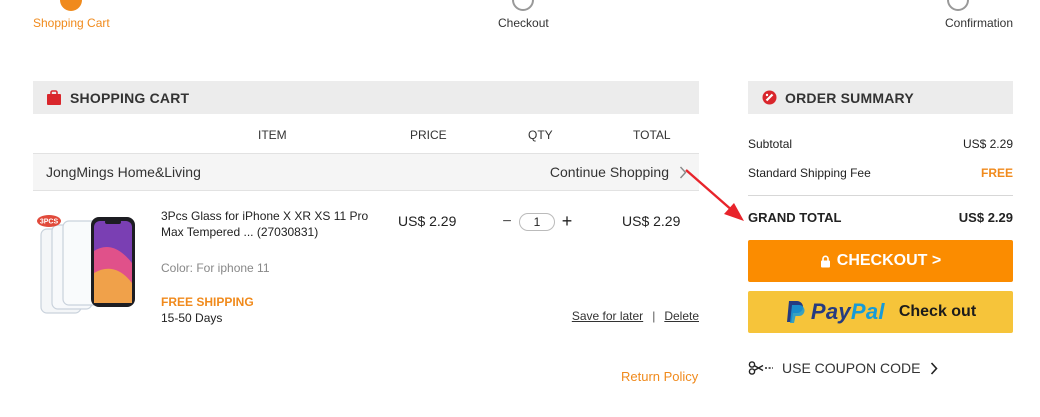 This screenshot has height=417, width=1040. Describe the element at coordinates (54, 97) in the screenshot. I see `bag-icon` at that location.